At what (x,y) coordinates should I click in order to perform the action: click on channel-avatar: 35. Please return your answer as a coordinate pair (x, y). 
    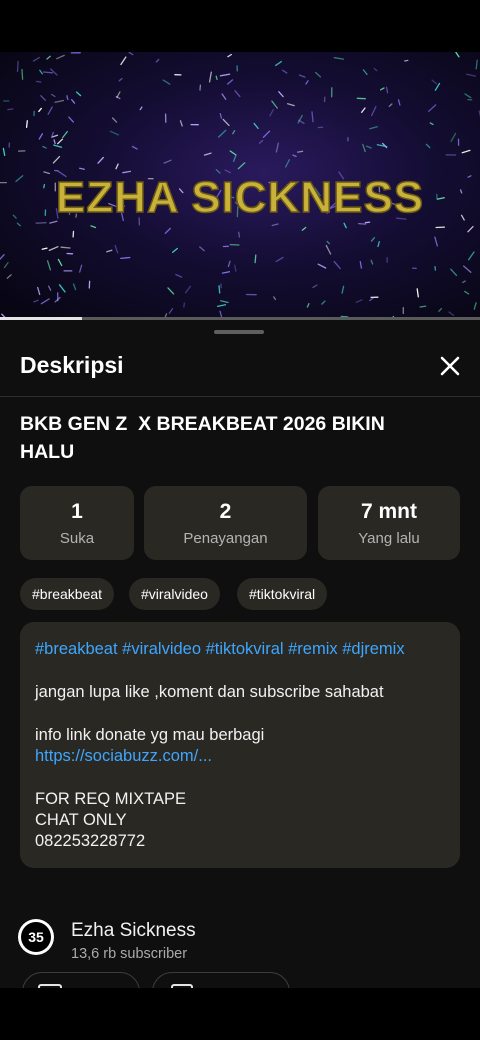
    Looking at the image, I should click on (36, 937).